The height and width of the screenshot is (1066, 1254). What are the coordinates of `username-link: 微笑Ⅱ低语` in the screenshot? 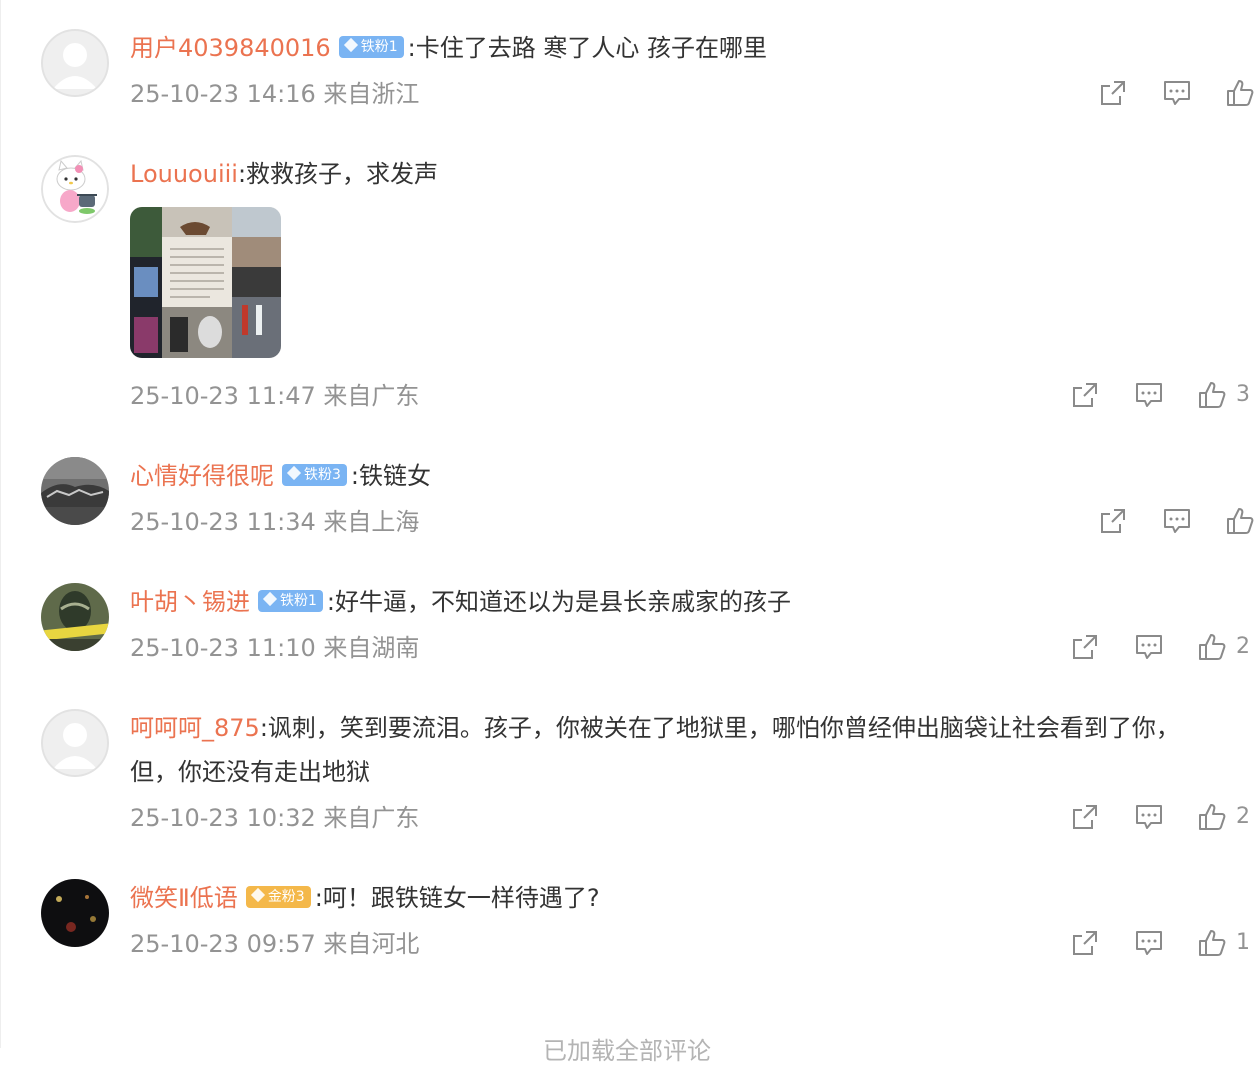 It's located at (184, 898).